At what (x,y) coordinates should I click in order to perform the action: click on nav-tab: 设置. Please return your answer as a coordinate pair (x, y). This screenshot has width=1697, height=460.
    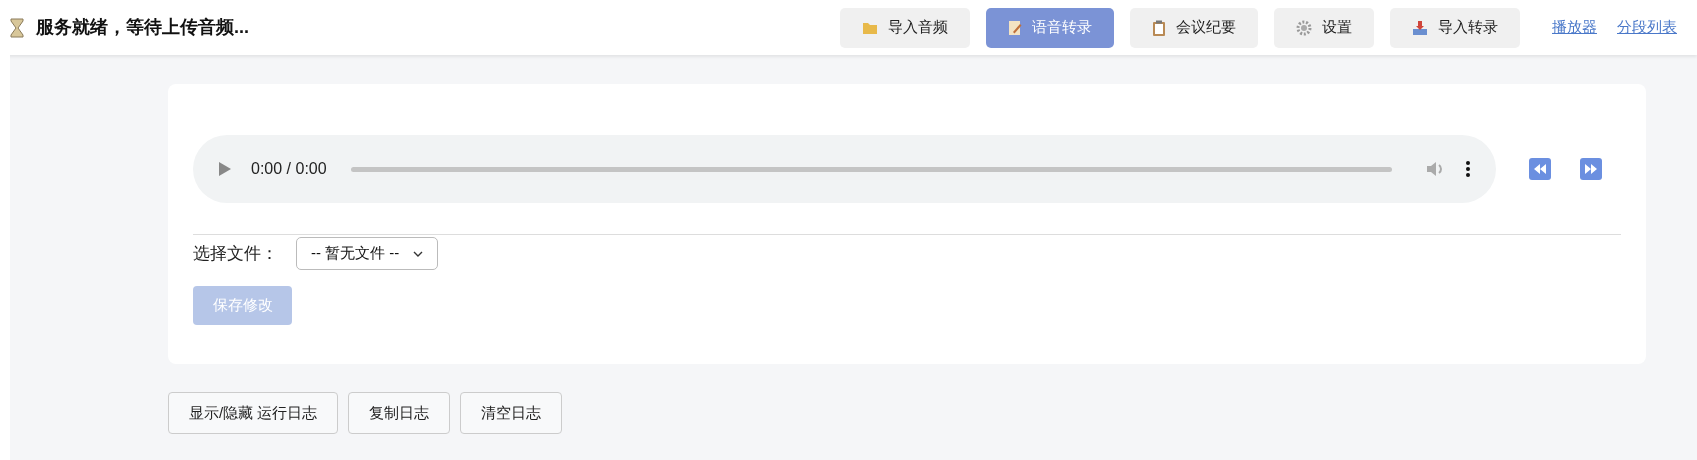
    Looking at the image, I should click on (1324, 27).